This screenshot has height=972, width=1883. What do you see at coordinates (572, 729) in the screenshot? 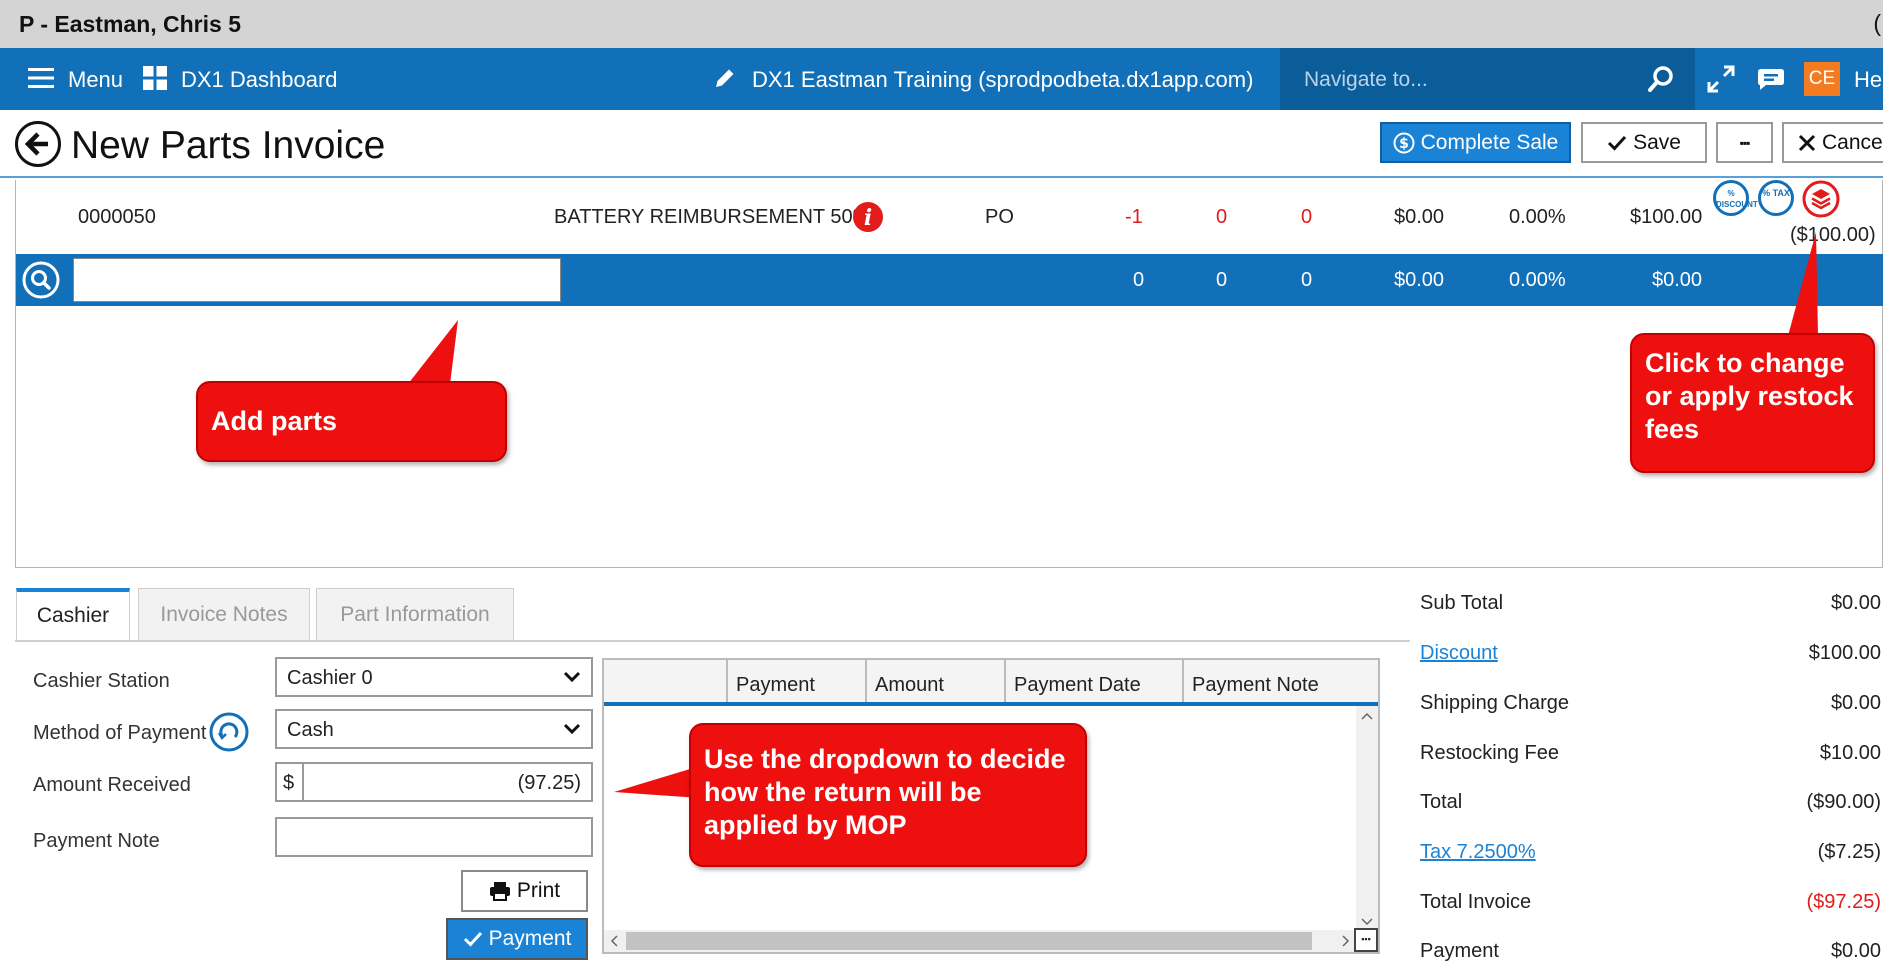
I see `chevron-down-icon` at bounding box center [572, 729].